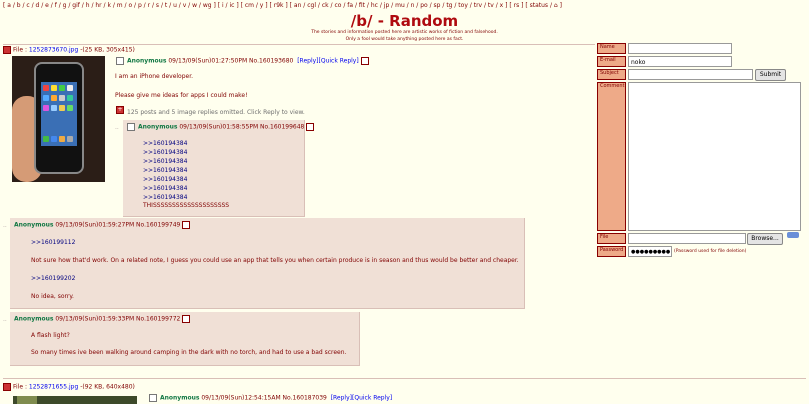 This screenshot has height=404, width=809. What do you see at coordinates (690, 74) in the screenshot?
I see `subject-input` at bounding box center [690, 74].